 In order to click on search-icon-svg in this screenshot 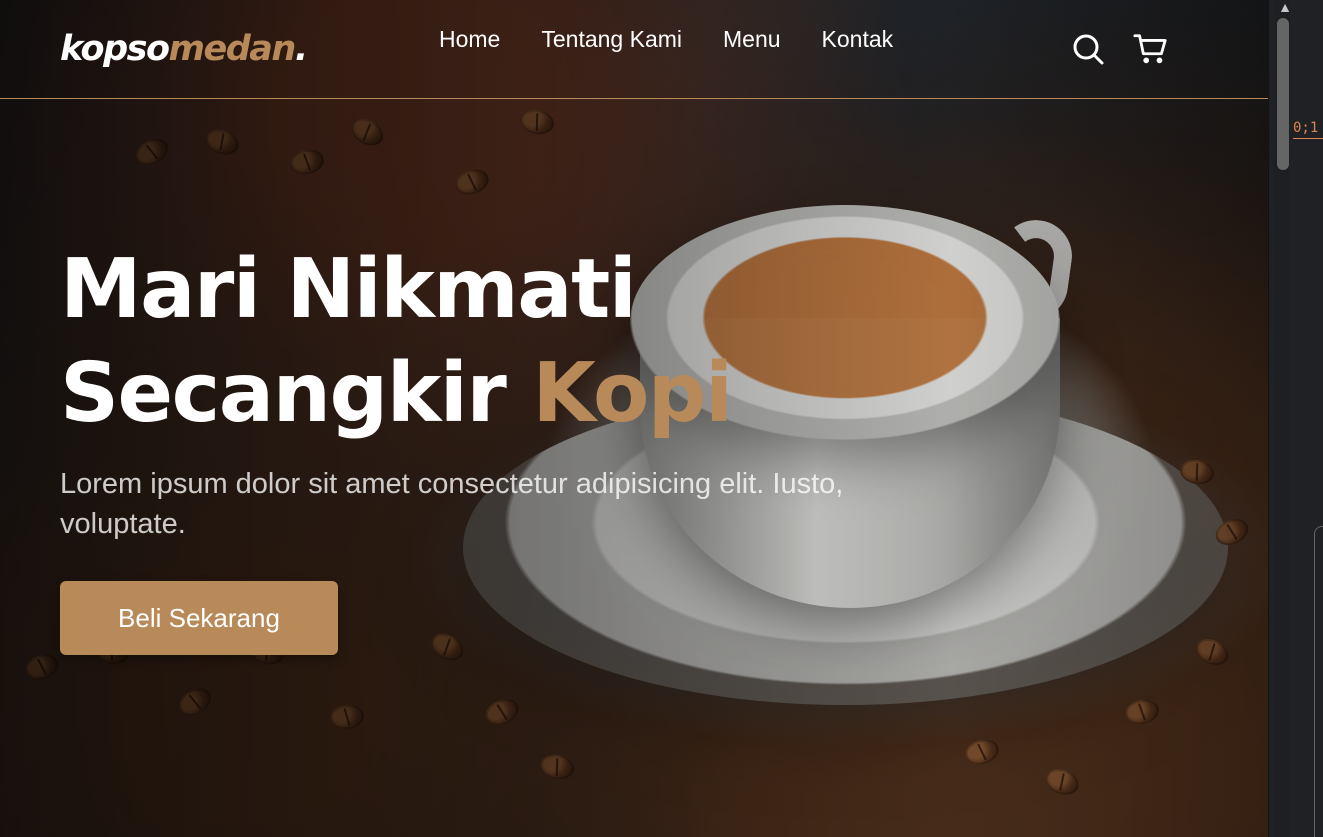, I will do `click(1088, 49)`.